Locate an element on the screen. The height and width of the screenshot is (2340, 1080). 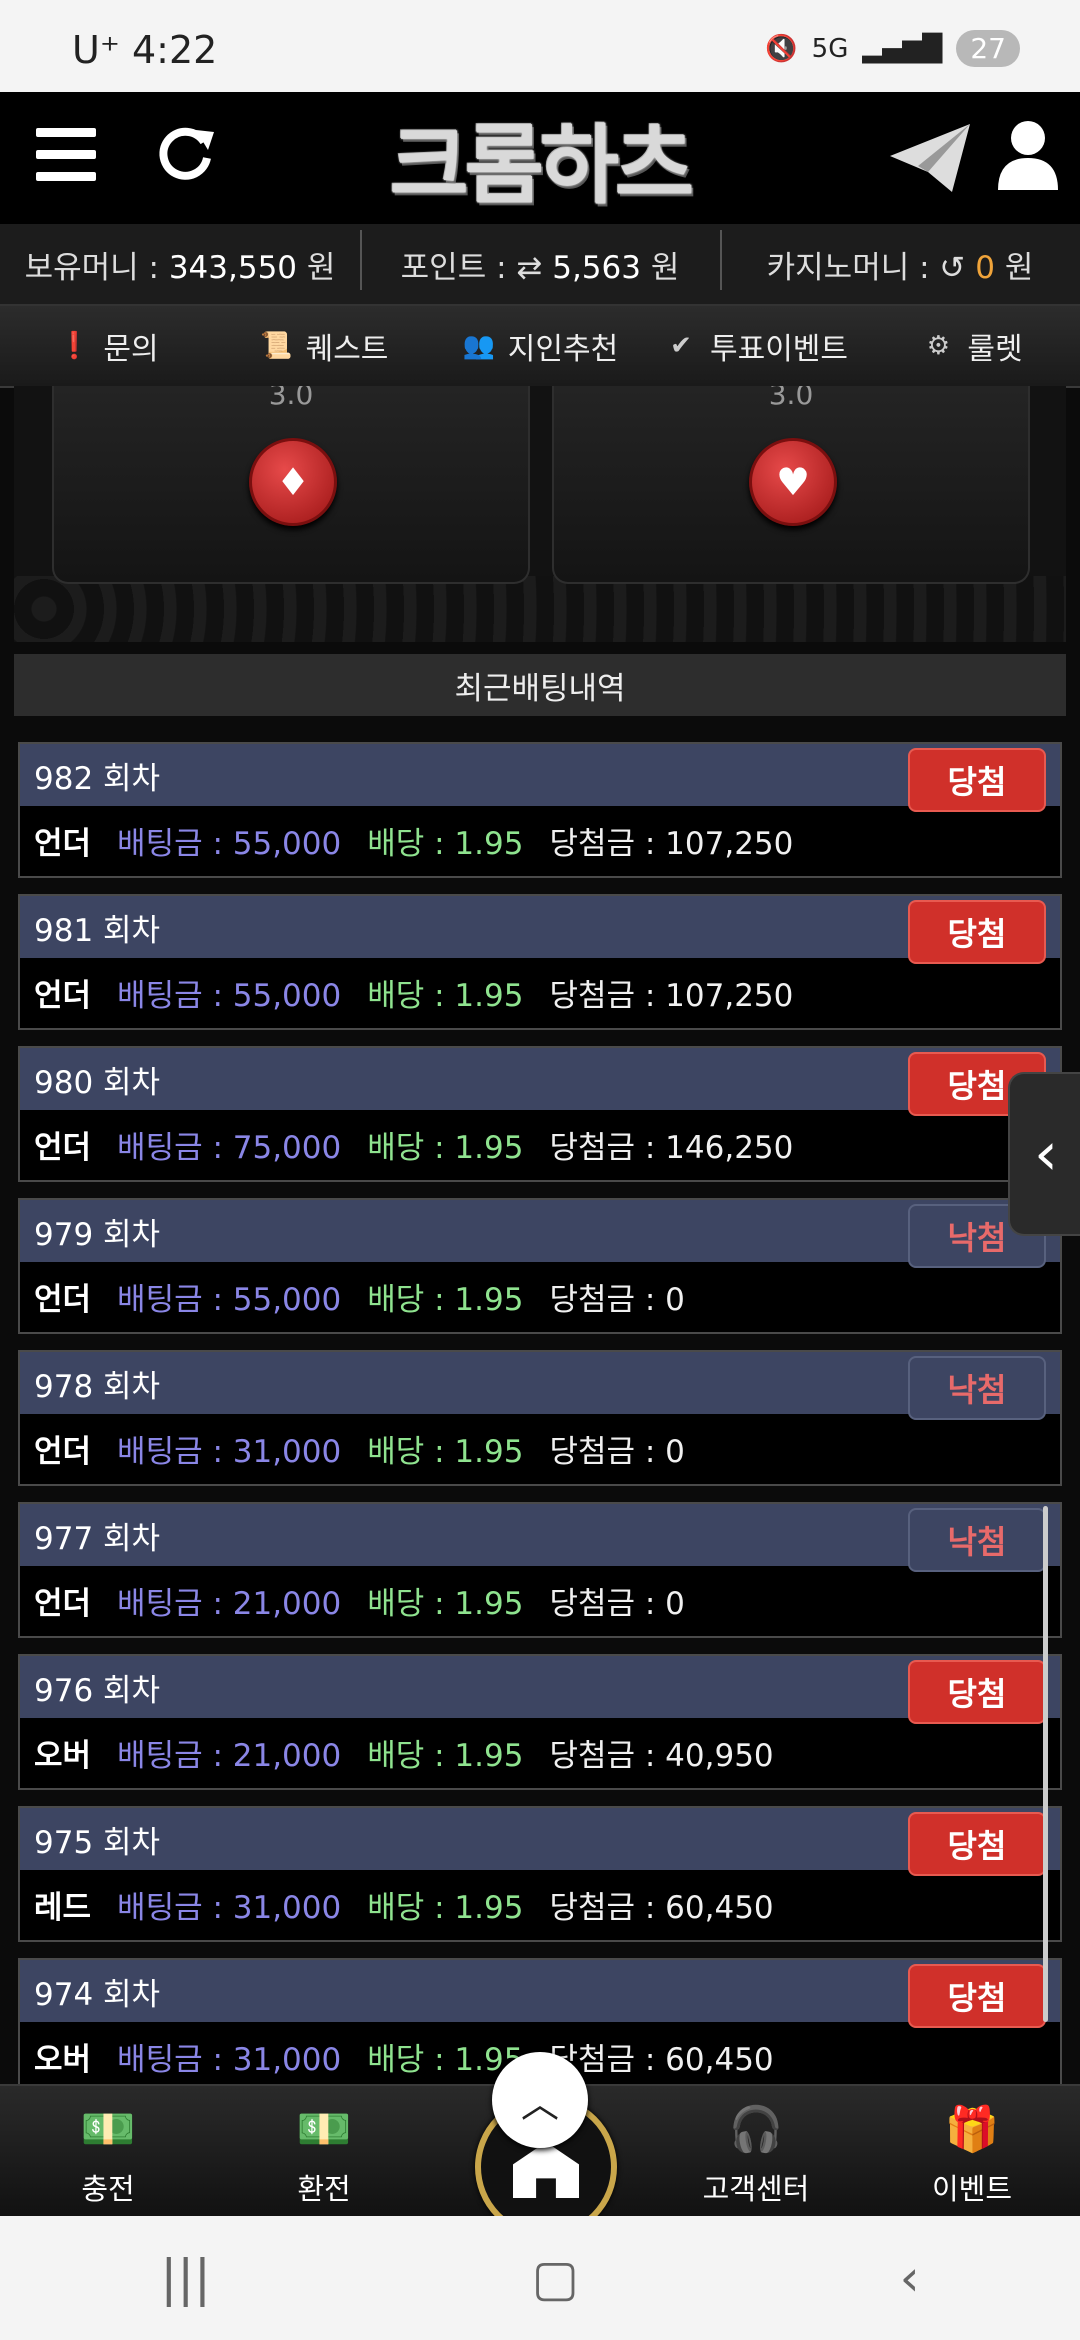
win-amount: 당첨금 : 146,250 is located at coordinates (671, 1147).